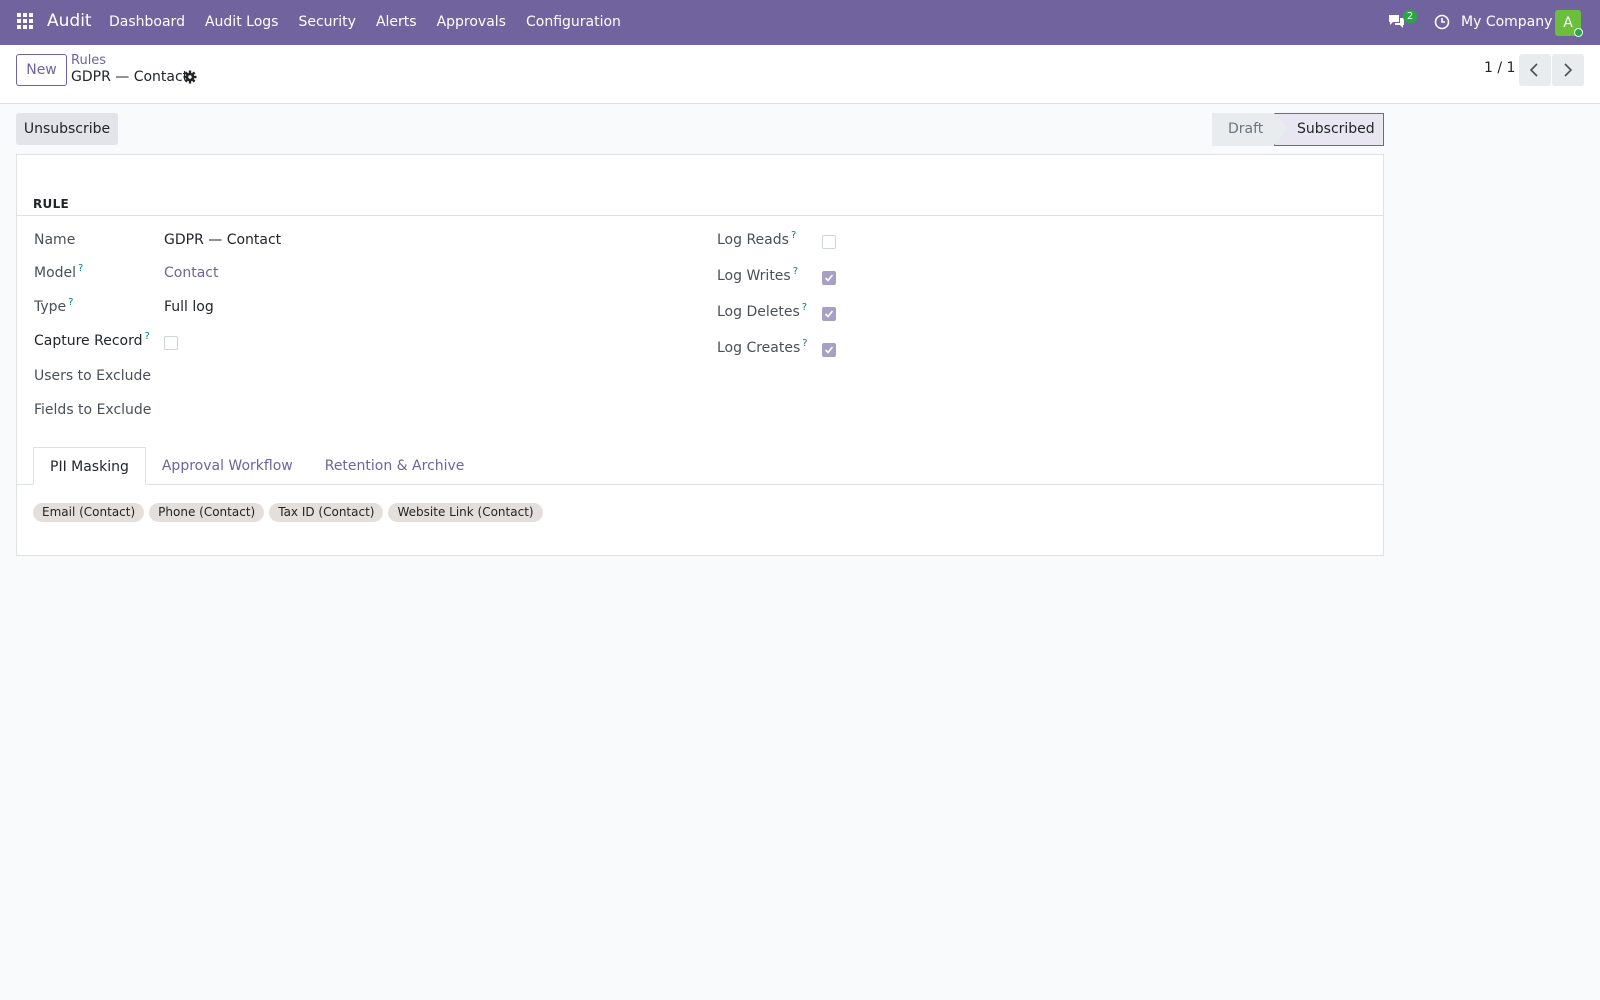 The width and height of the screenshot is (1600, 1000). What do you see at coordinates (471, 22) in the screenshot?
I see `menu-approvals: Approvals` at bounding box center [471, 22].